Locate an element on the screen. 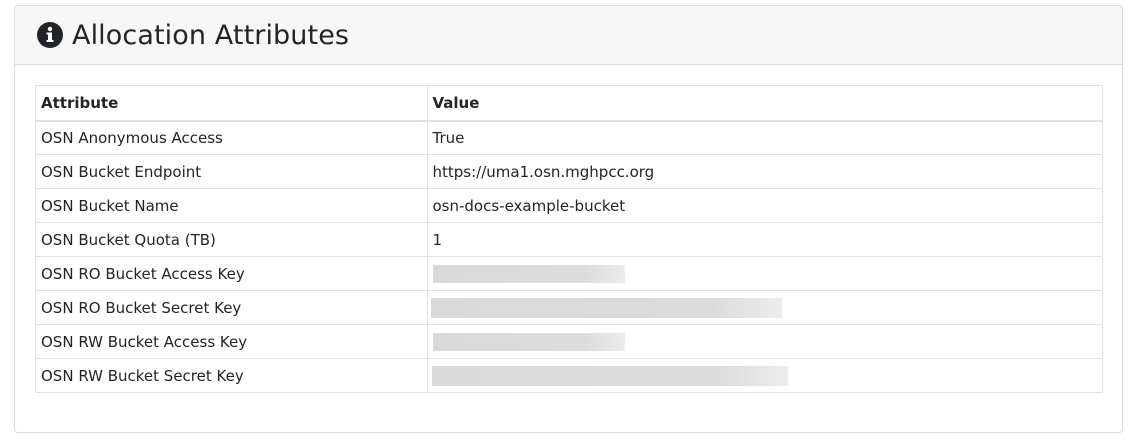 The height and width of the screenshot is (445, 1135). table-row: OSN Bucket Name osn-docs-example-bucket is located at coordinates (569, 205).